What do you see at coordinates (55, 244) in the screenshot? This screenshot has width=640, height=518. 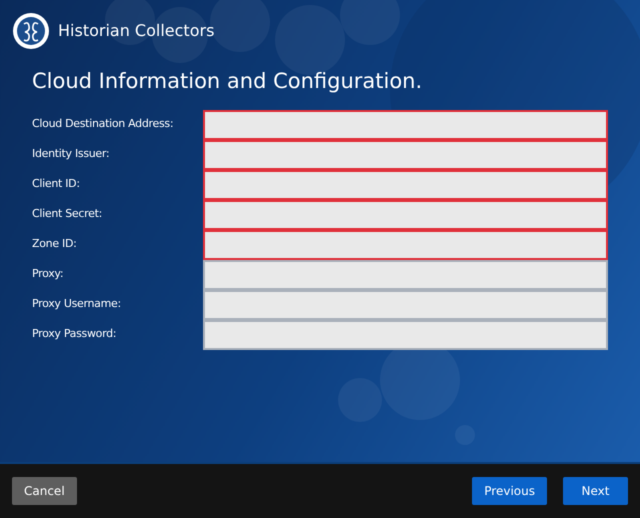 I see `field-label: Zone ID:` at bounding box center [55, 244].